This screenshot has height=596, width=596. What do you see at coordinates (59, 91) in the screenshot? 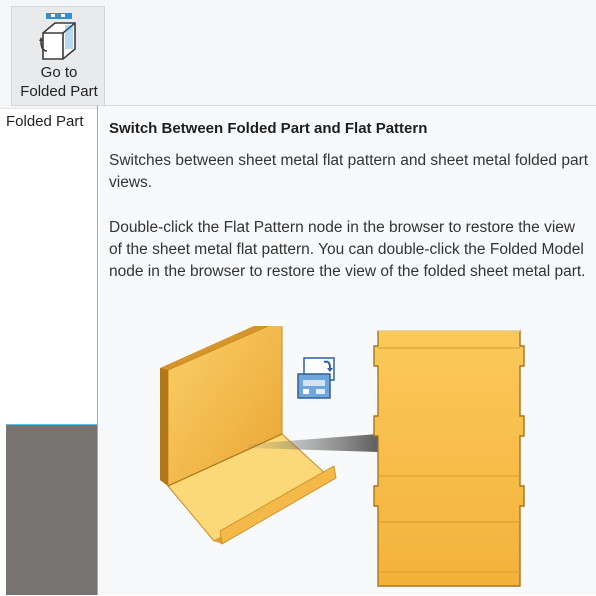
I see `go-to-label-line2: Folded Part` at bounding box center [59, 91].